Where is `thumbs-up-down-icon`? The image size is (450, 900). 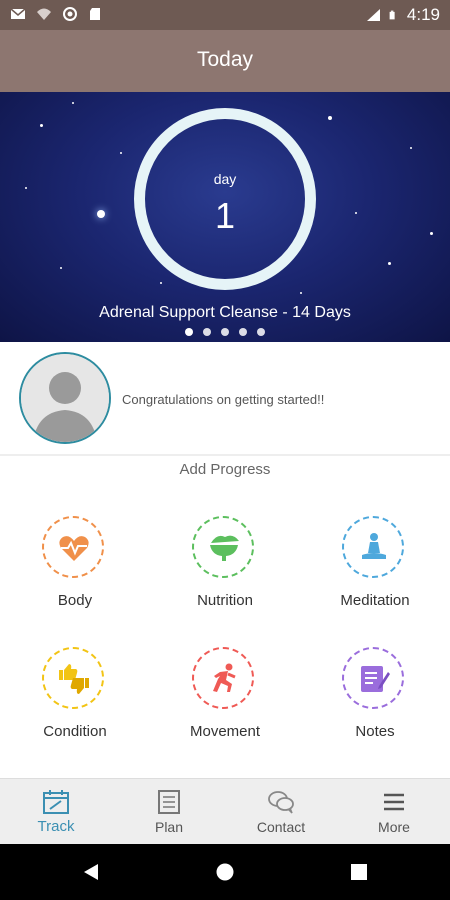 thumbs-up-down-icon is located at coordinates (74, 679).